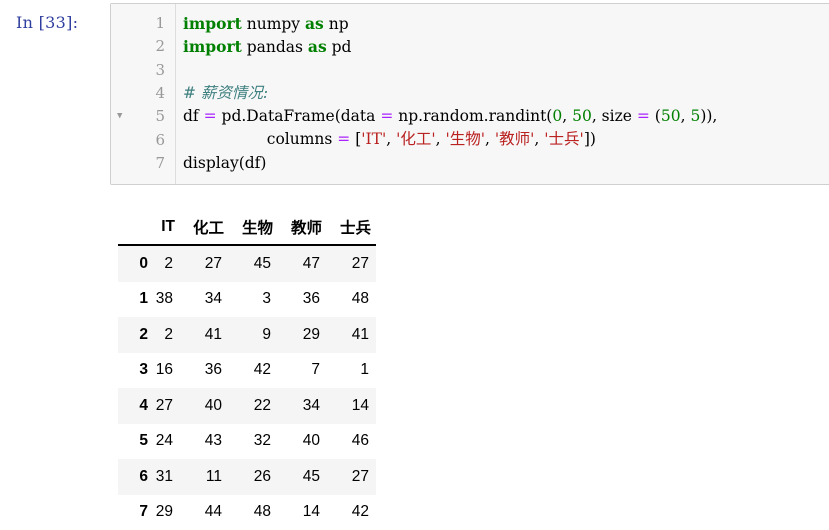  What do you see at coordinates (416, 139) in the screenshot?
I see `code-token: '化工'` at bounding box center [416, 139].